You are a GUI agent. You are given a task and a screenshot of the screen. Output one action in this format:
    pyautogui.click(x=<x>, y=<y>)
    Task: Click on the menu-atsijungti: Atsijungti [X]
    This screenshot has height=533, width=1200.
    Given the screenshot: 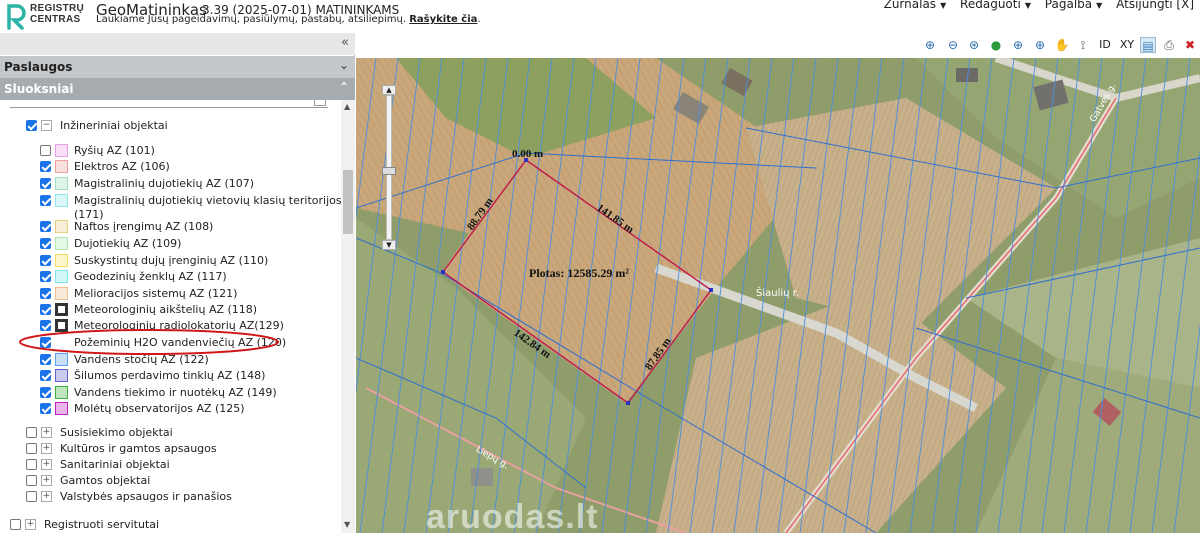 What is the action you would take?
    pyautogui.click(x=1155, y=5)
    